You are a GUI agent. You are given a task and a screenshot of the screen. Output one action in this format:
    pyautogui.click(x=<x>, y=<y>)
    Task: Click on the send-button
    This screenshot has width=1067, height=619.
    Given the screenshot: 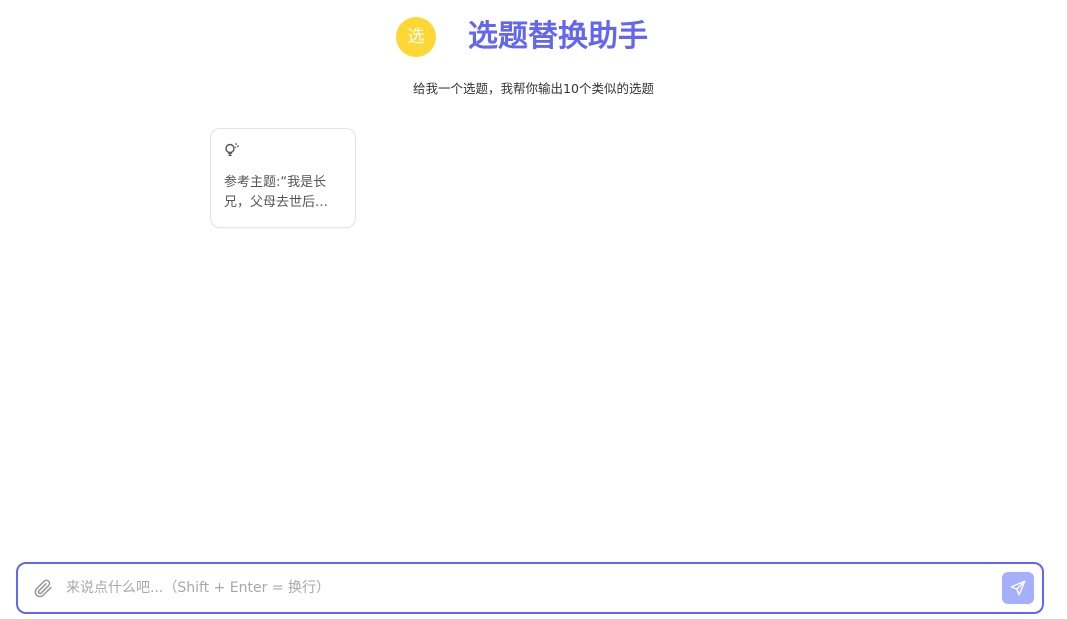 What is the action you would take?
    pyautogui.click(x=1018, y=588)
    